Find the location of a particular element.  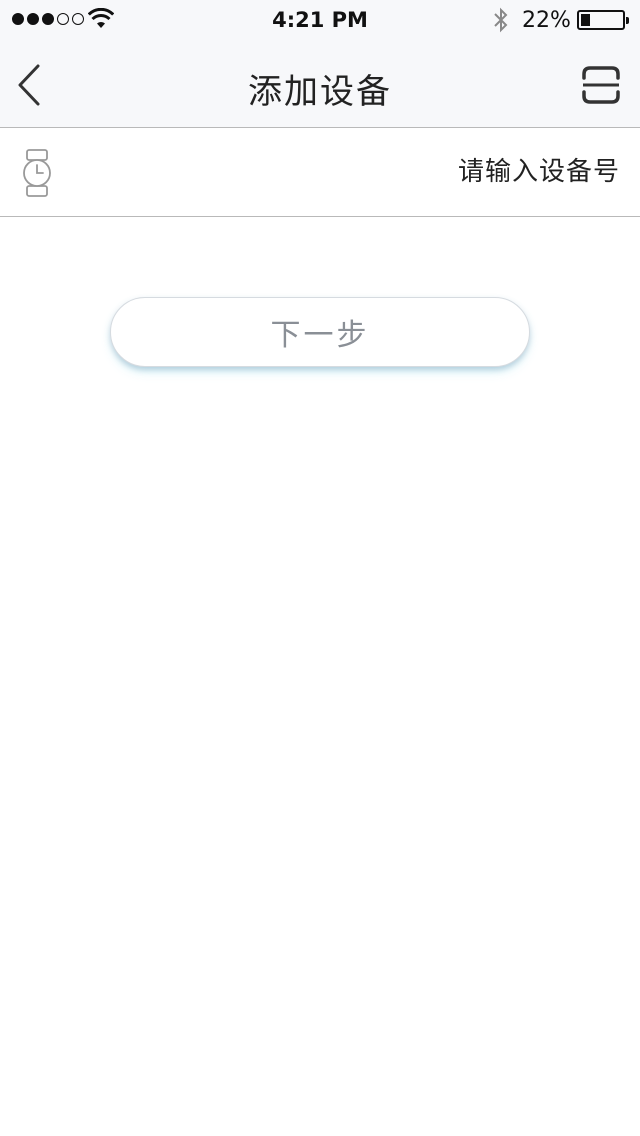

next-step-button: 下一步 is located at coordinates (320, 332).